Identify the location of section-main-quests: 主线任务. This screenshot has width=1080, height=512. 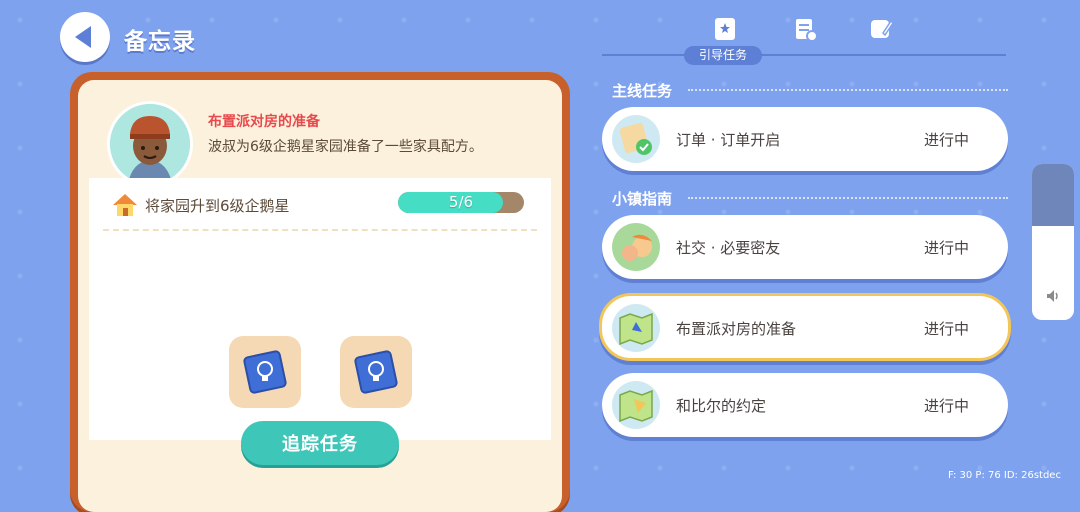
(642, 91).